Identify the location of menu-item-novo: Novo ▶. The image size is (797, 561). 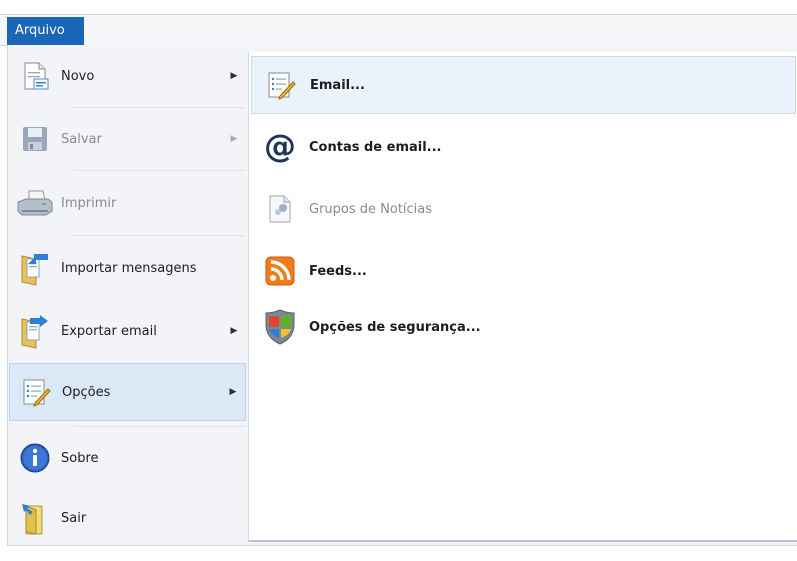
(127, 76).